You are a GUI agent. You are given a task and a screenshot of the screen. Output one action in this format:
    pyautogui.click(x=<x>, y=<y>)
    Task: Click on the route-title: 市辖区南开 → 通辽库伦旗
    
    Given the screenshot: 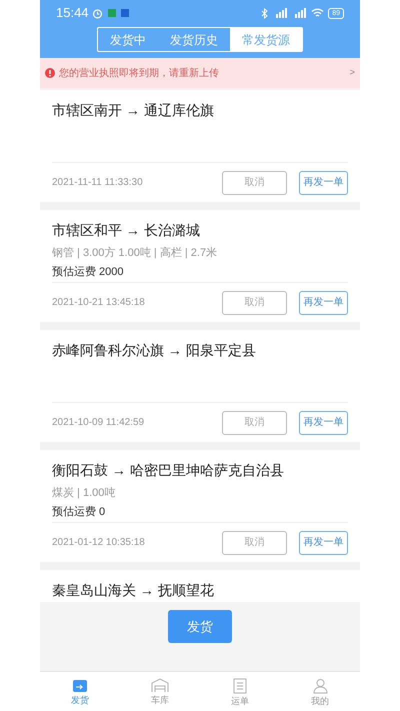 What is the action you would take?
    pyautogui.click(x=133, y=110)
    